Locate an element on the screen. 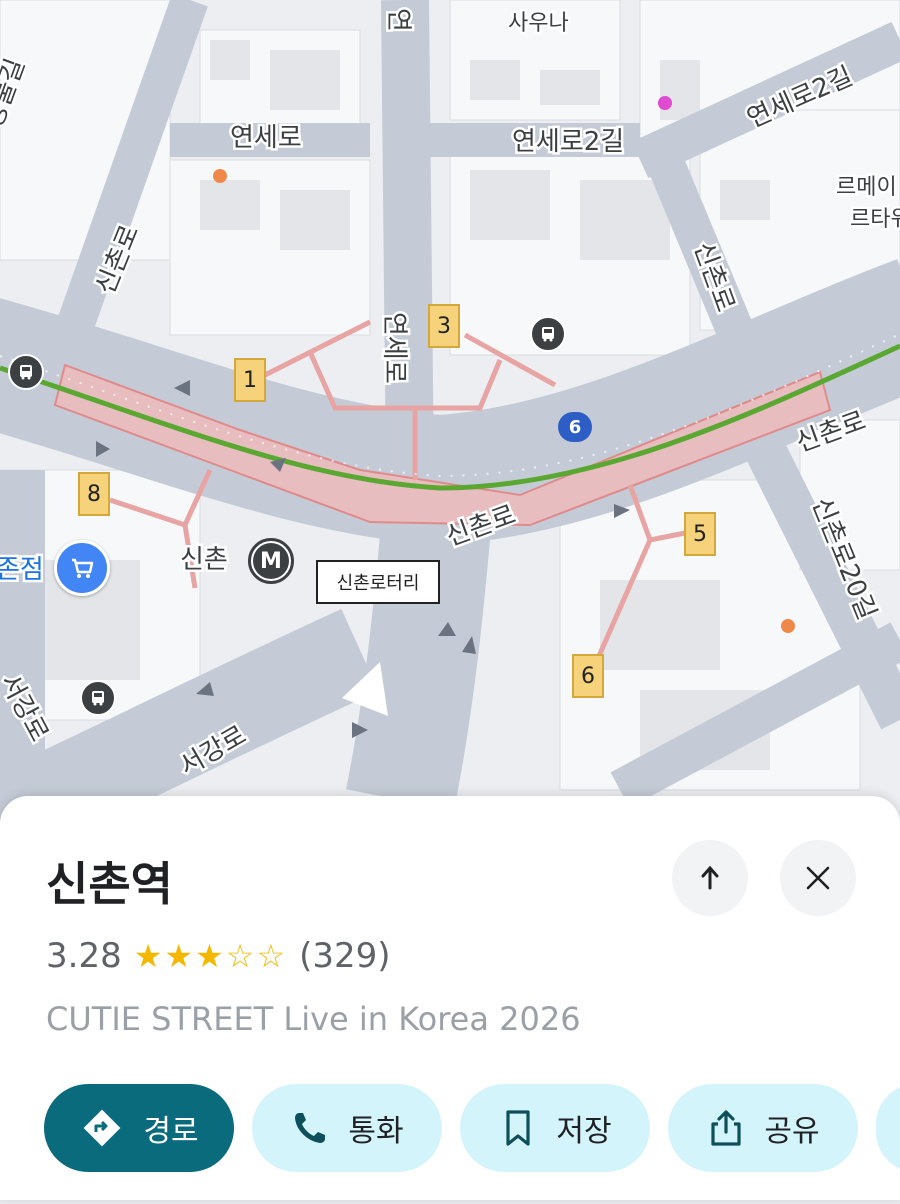 The height and width of the screenshot is (1204, 900). directions-button: 경로 is located at coordinates (139, 1128).